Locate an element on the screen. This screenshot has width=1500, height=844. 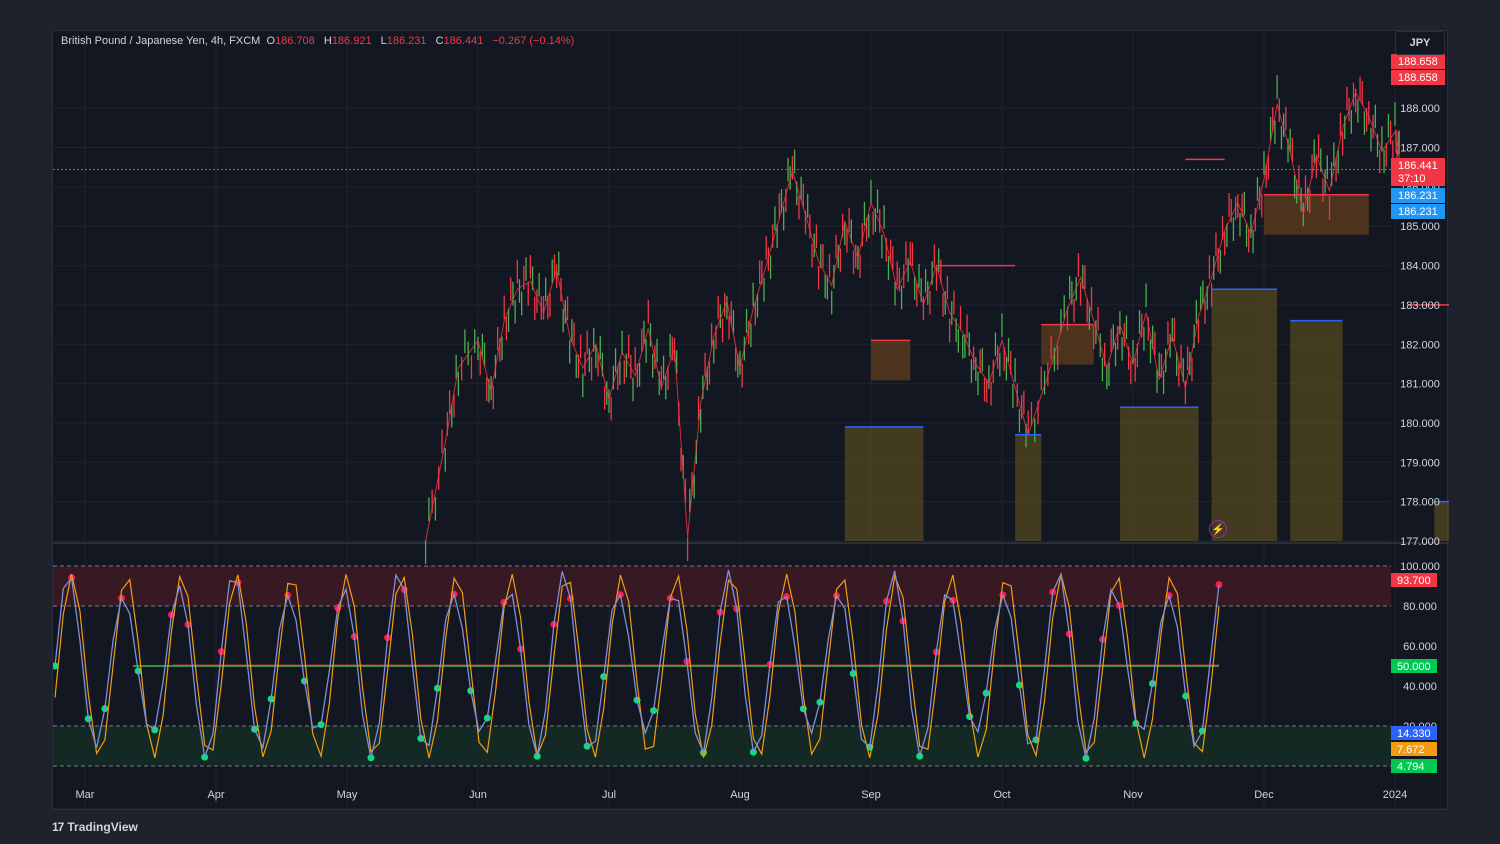
high-label: H is located at coordinates (327, 41).